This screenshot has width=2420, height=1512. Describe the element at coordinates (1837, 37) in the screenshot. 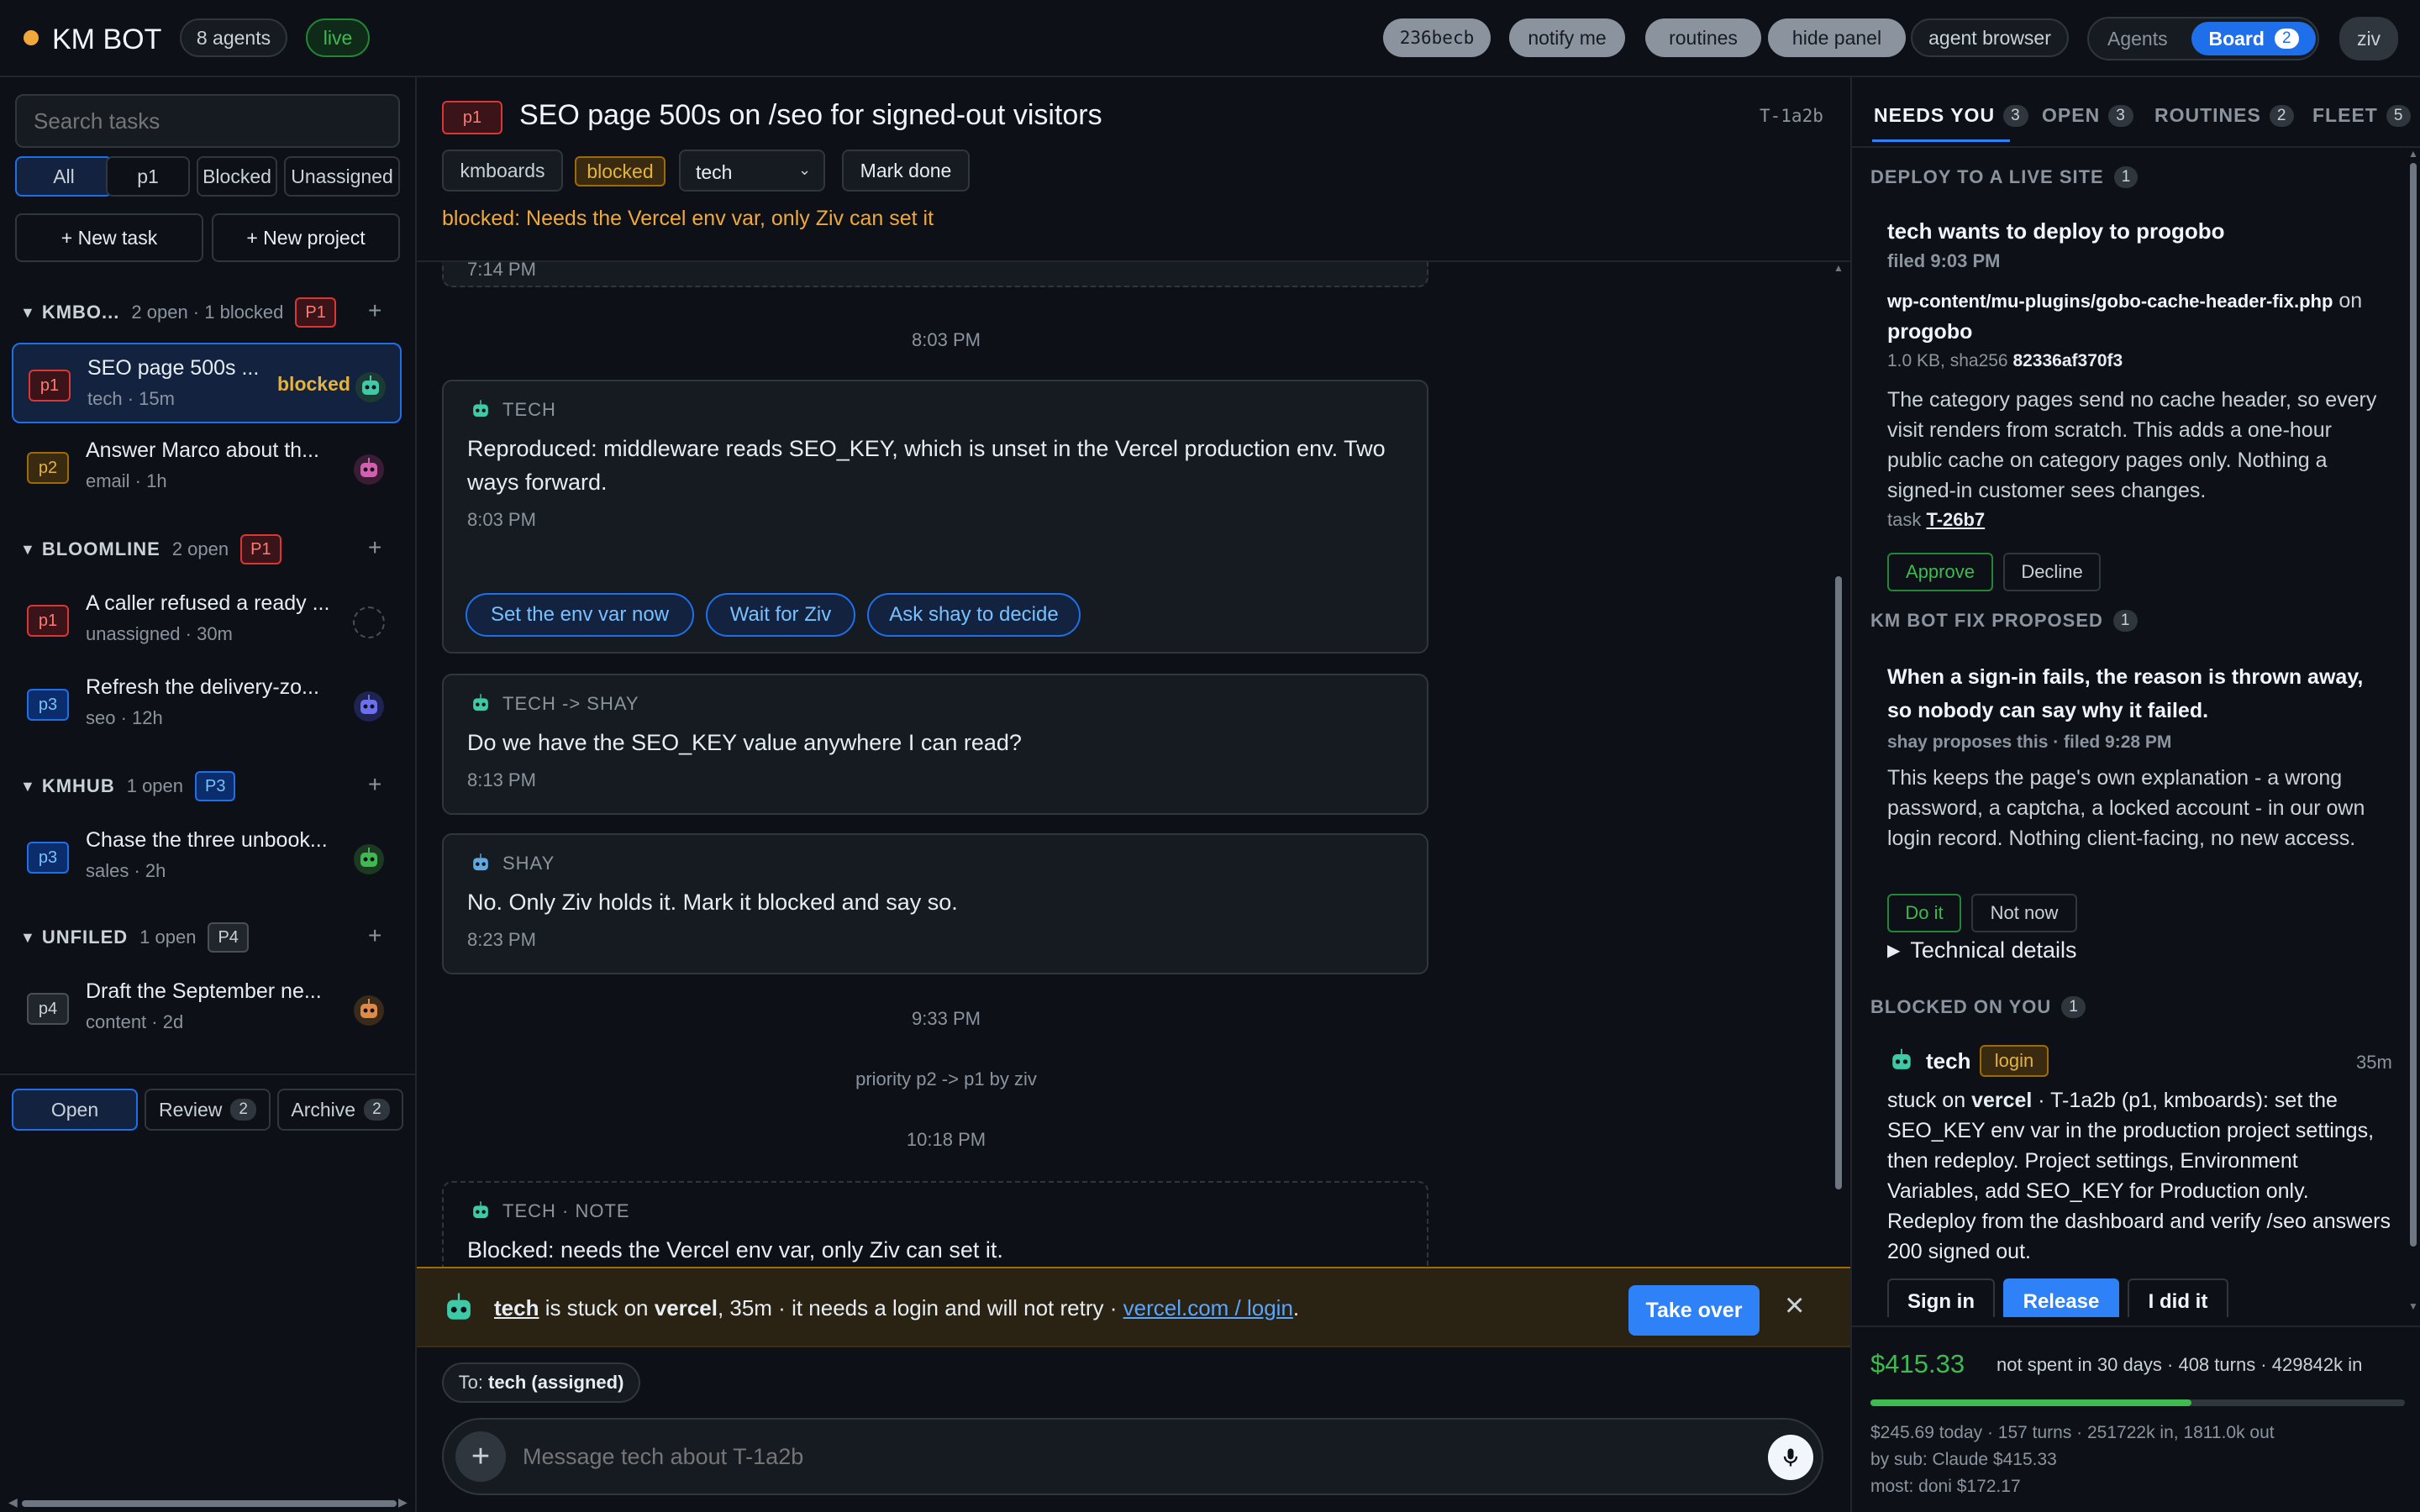

I see `hide-panel-button: hide panel` at that location.